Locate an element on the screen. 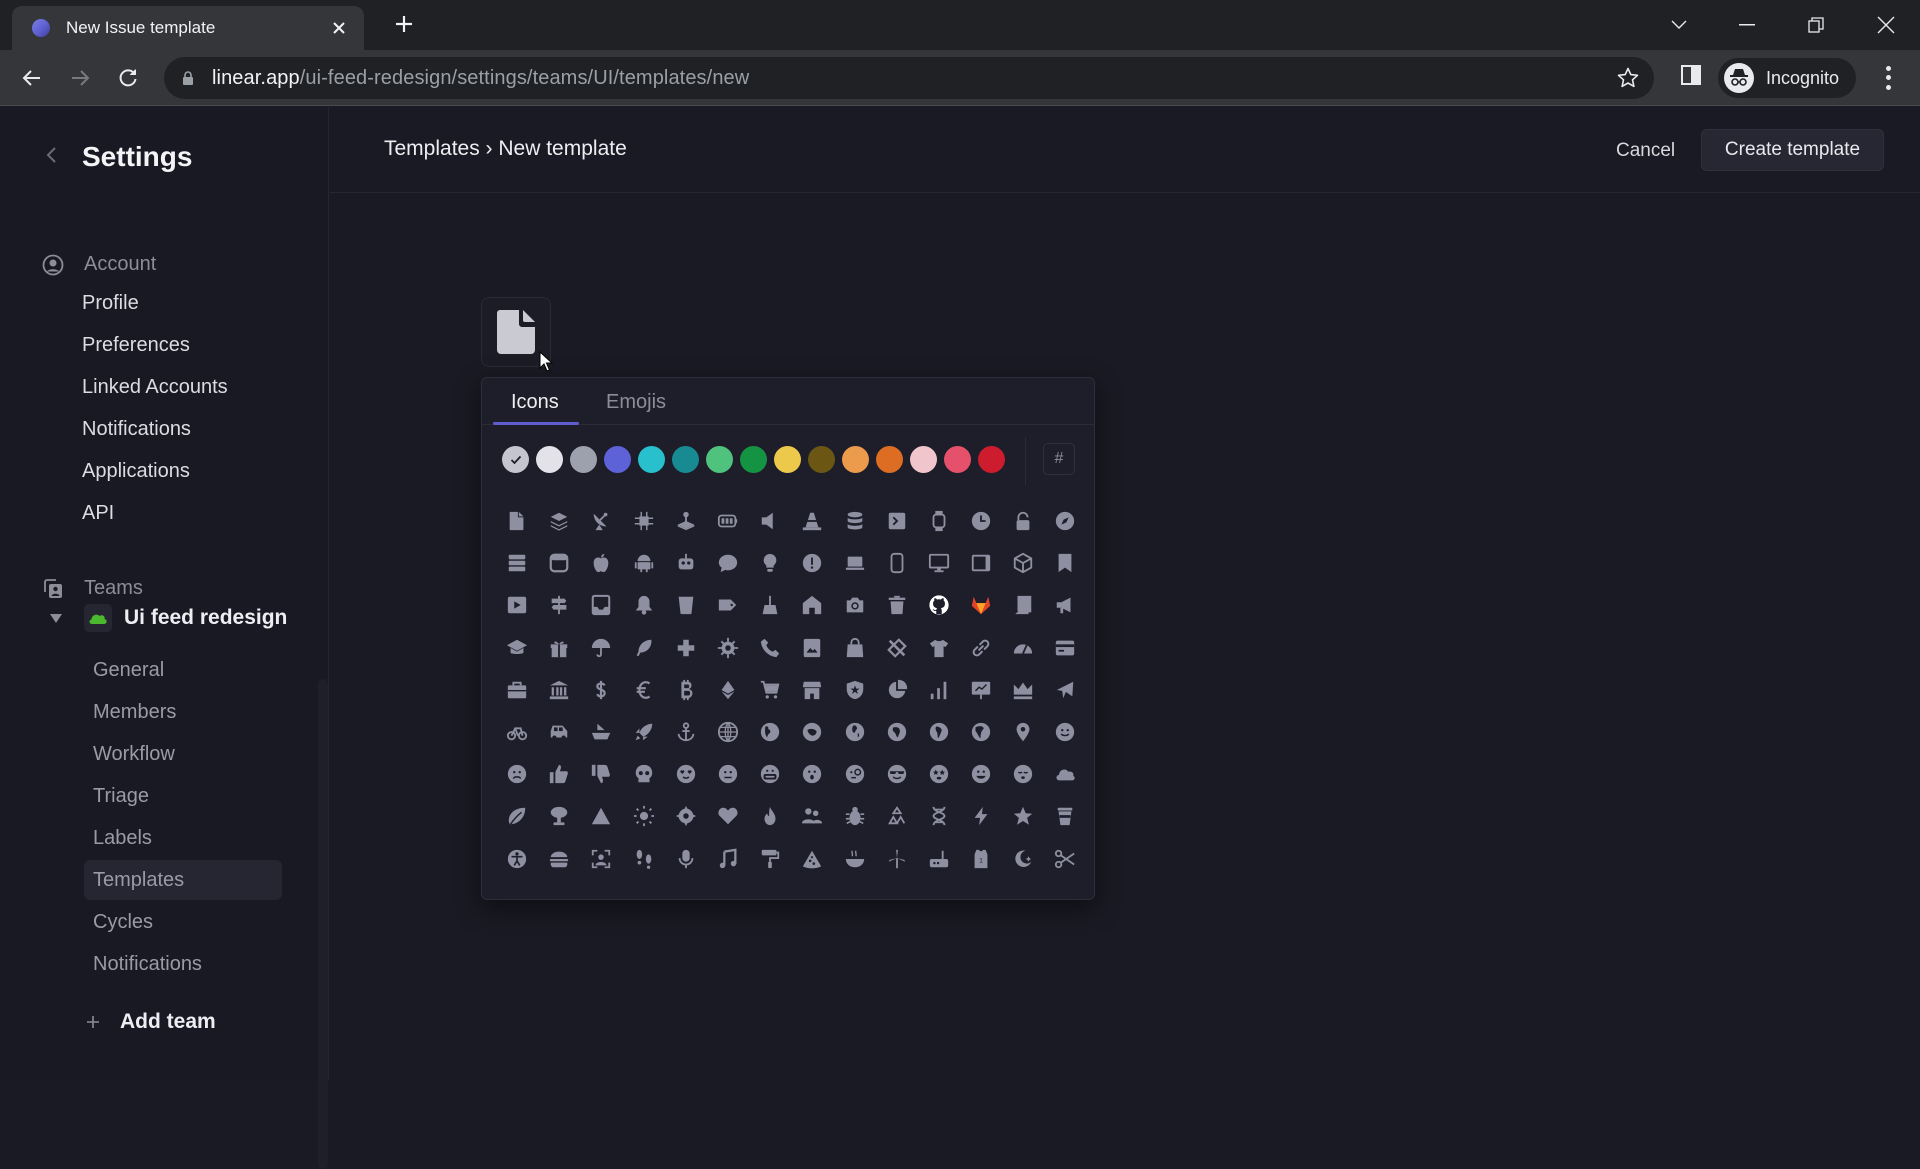 The height and width of the screenshot is (1169, 1920). icon-option-microphone is located at coordinates (686, 859).